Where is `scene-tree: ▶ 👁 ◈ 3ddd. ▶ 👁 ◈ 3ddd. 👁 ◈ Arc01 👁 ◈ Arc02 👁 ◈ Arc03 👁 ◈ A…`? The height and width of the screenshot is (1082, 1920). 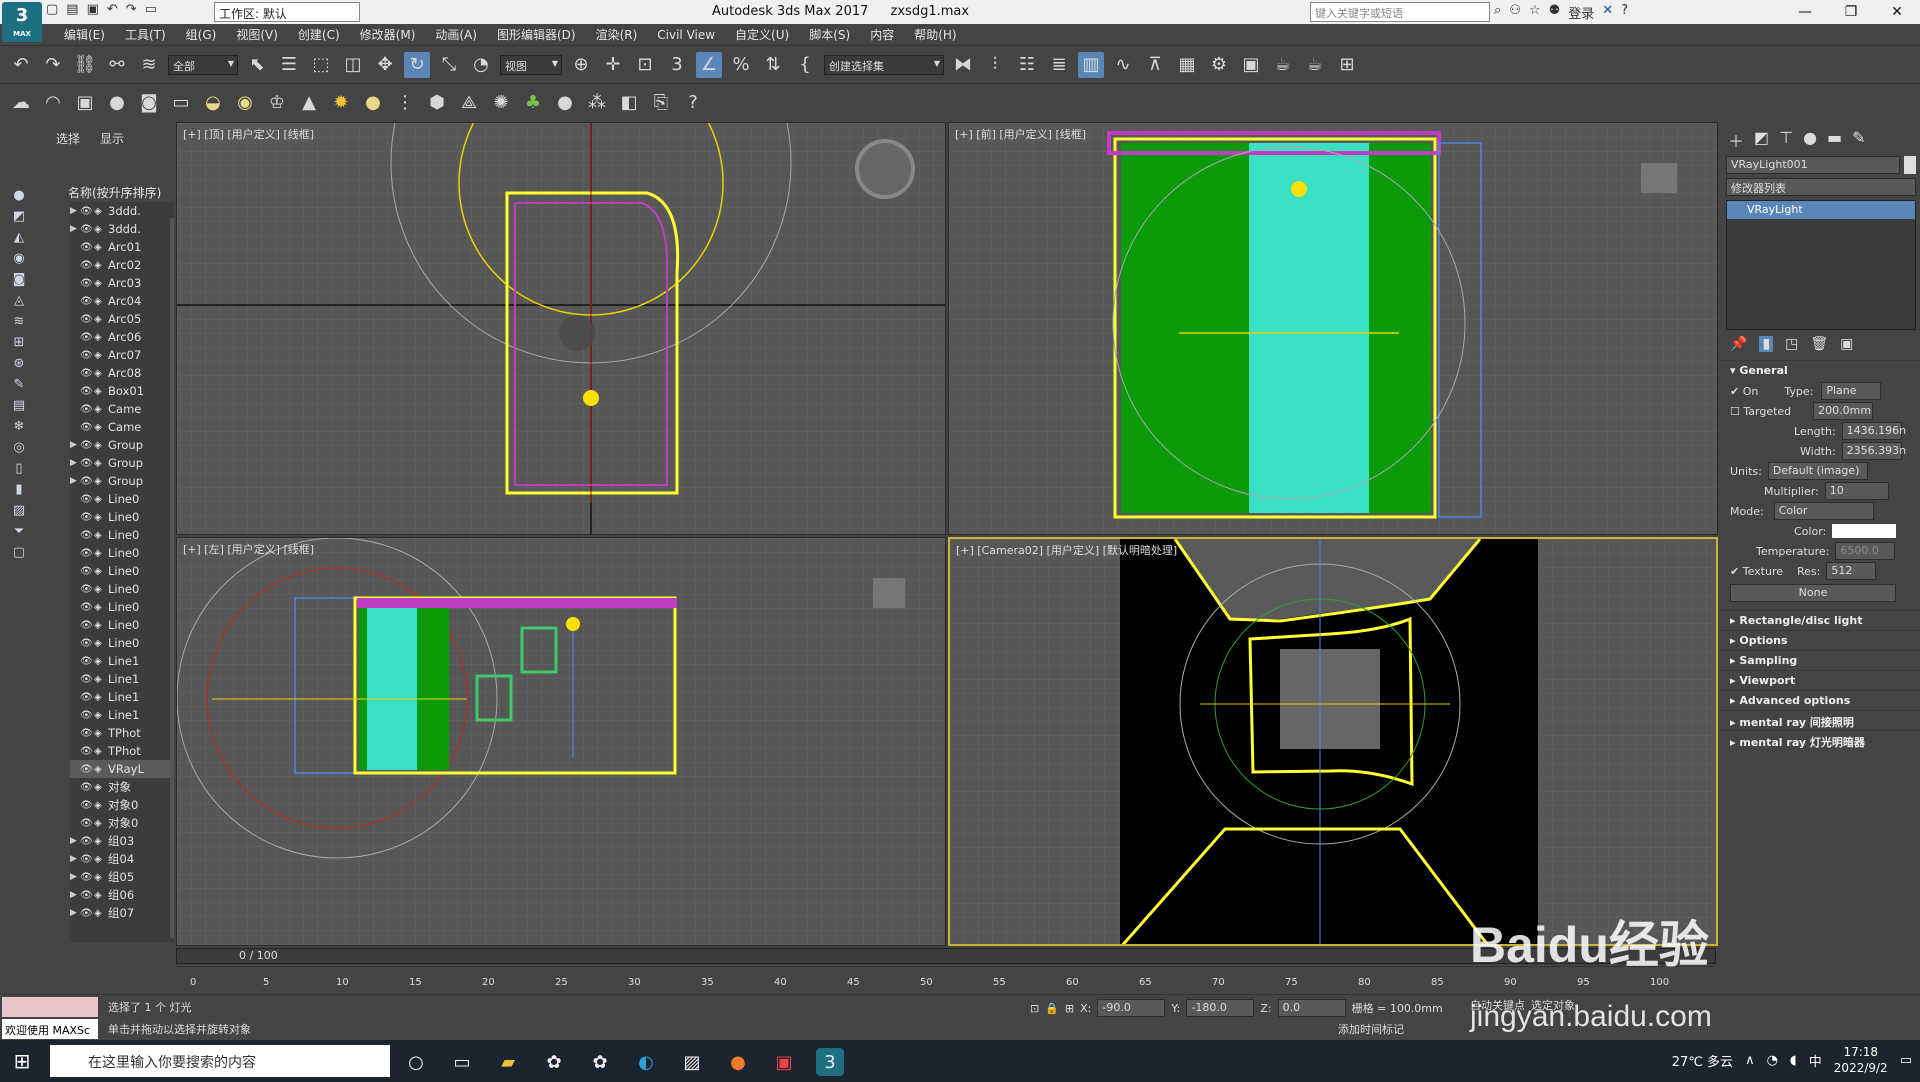
scene-tree: ▶ 👁 ◈ 3ddd. ▶ 👁 ◈ 3ddd. 👁 ◈ Arc01 👁 ◈ Arc02 👁 ◈ Arc03 👁 ◈ A… is located at coordinates (122, 572).